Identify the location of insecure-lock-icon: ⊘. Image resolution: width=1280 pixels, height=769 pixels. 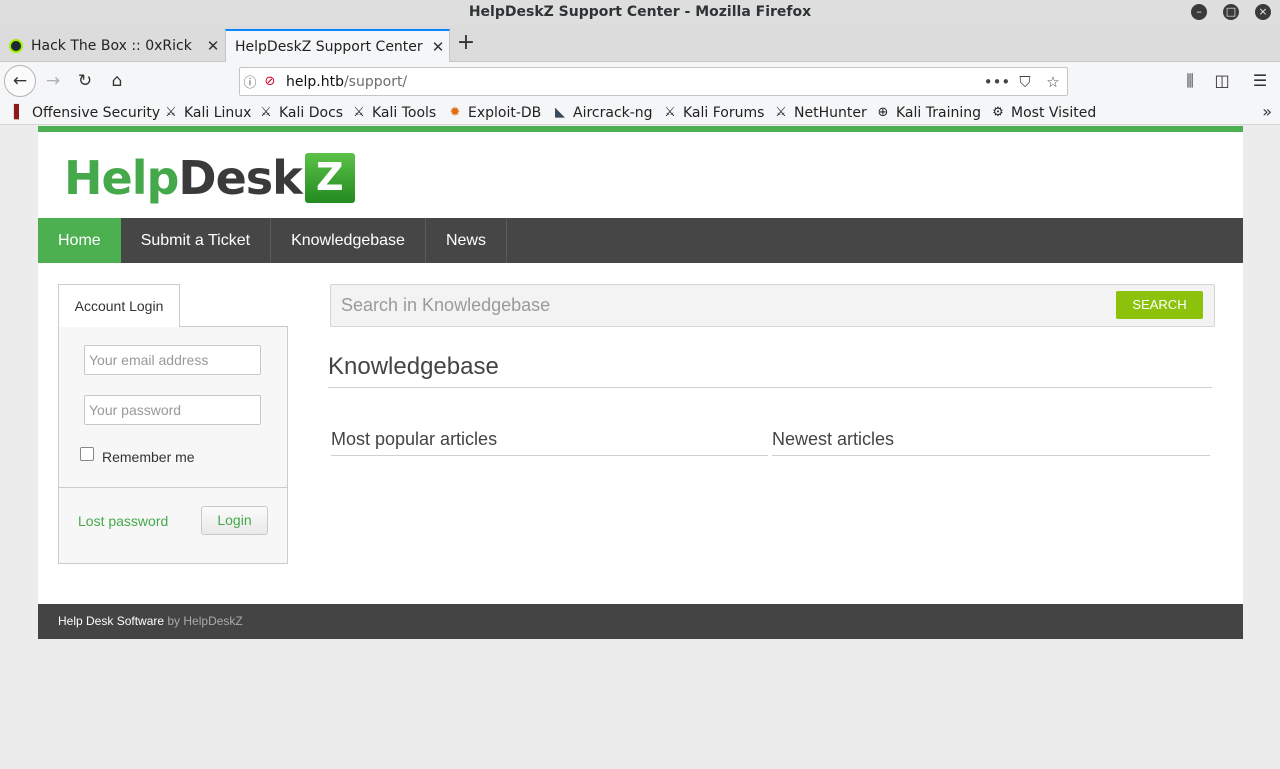
(270, 81).